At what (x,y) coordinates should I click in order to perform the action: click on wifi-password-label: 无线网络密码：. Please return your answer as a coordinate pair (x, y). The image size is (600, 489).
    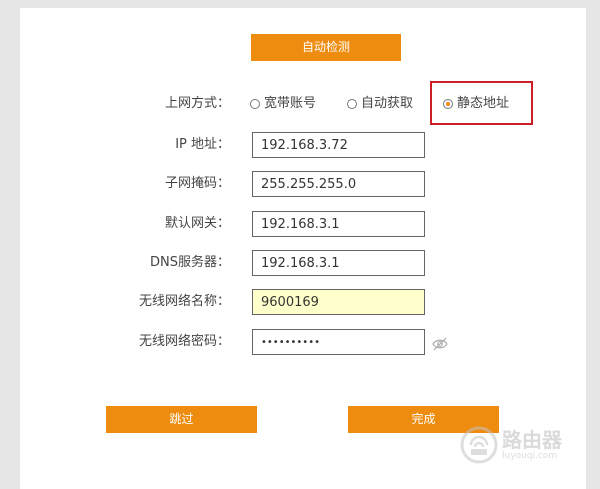
    Looking at the image, I should click on (184, 341).